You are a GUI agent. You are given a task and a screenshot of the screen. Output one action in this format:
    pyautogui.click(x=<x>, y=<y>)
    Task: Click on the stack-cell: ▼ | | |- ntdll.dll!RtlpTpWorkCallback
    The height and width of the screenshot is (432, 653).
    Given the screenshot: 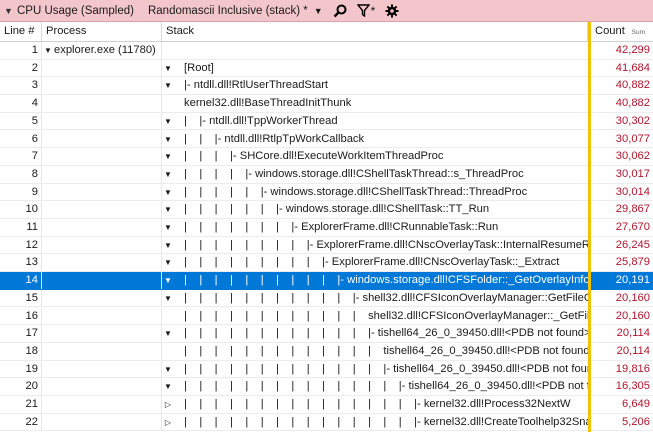 What is the action you would take?
    pyautogui.click(x=375, y=139)
    